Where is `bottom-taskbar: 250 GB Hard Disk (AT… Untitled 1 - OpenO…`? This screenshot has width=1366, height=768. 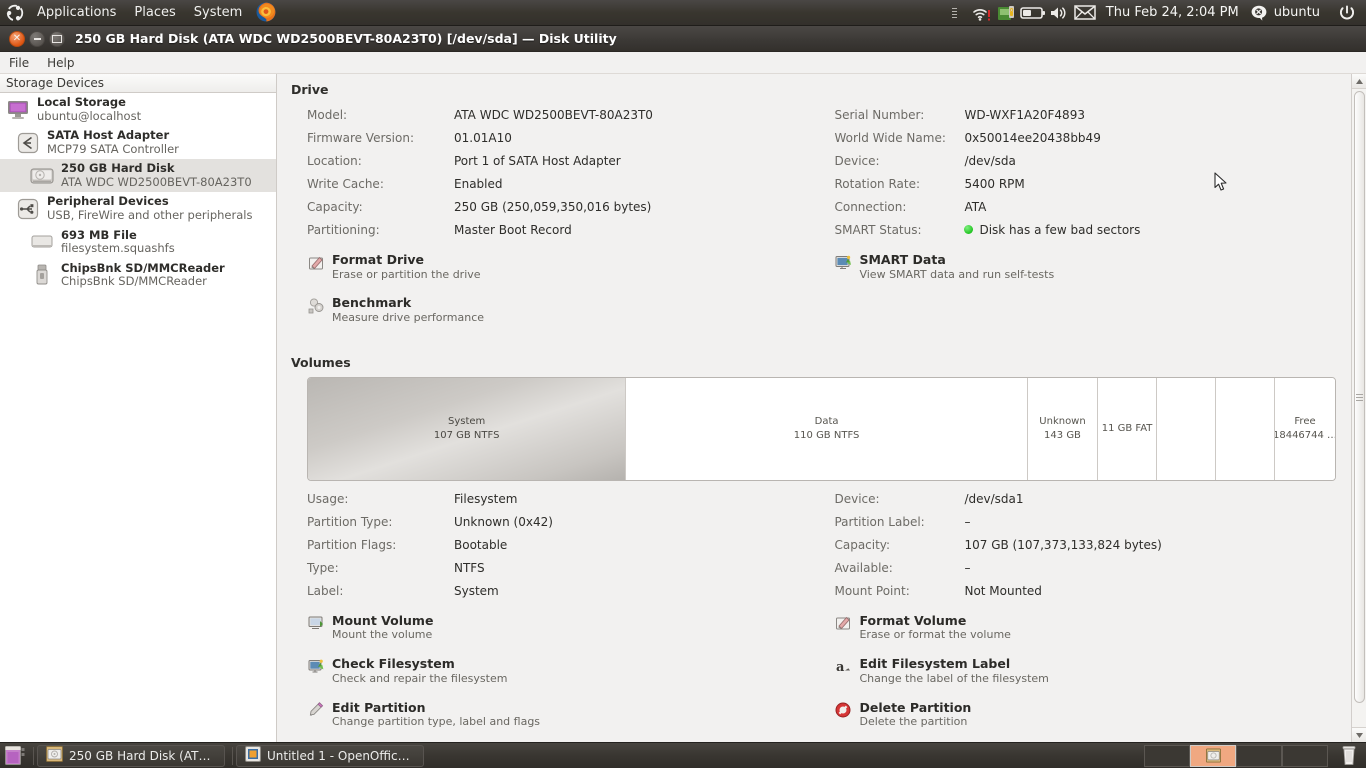 bottom-taskbar: 250 GB Hard Disk (AT… Untitled 1 - OpenO… is located at coordinates (683, 755).